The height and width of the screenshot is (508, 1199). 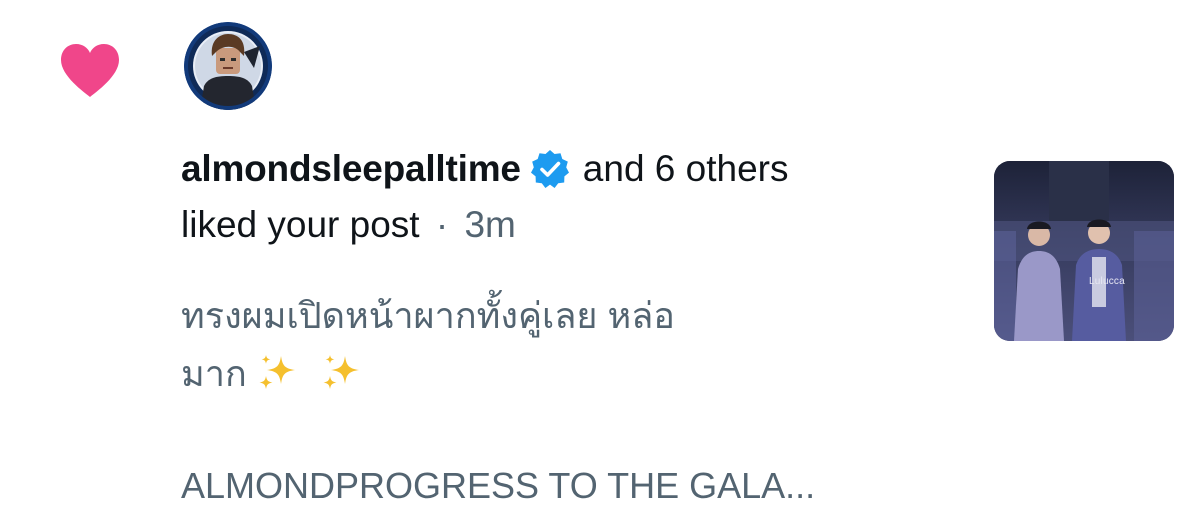 What do you see at coordinates (571, 169) in the screenshot?
I see `actor-line: almondsleepalltime and 6 others` at bounding box center [571, 169].